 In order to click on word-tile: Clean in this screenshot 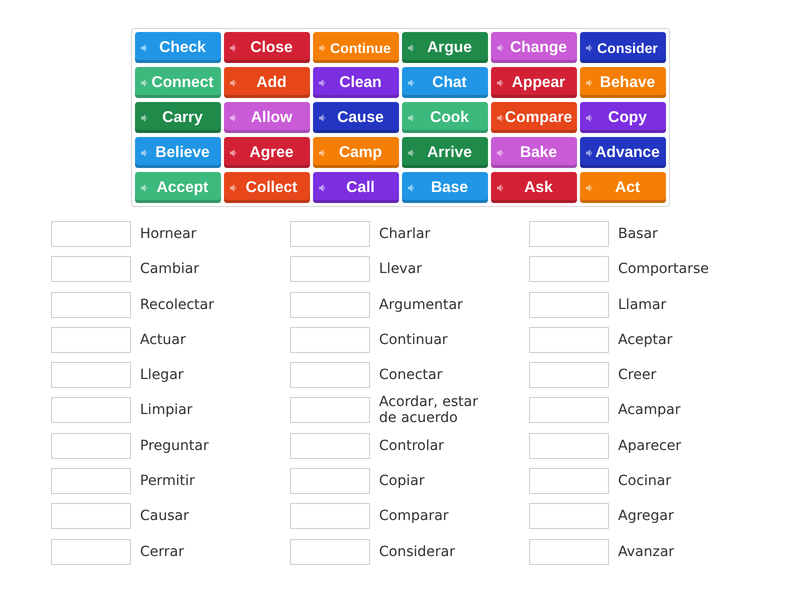, I will do `click(355, 82)`.